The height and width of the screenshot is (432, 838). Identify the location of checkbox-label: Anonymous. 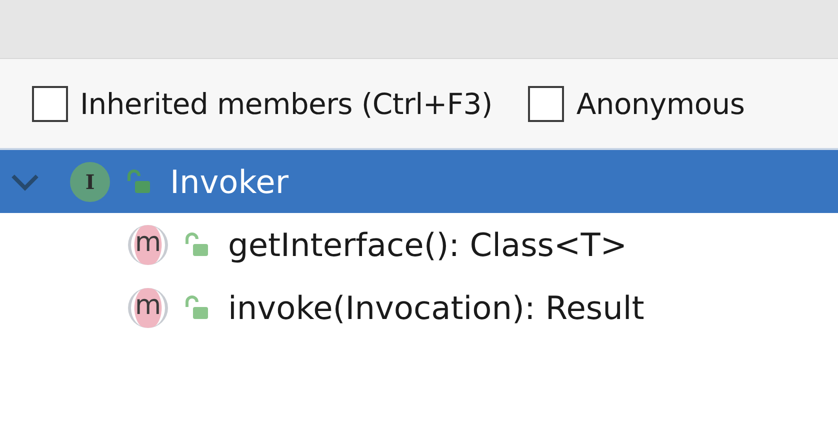
(660, 103).